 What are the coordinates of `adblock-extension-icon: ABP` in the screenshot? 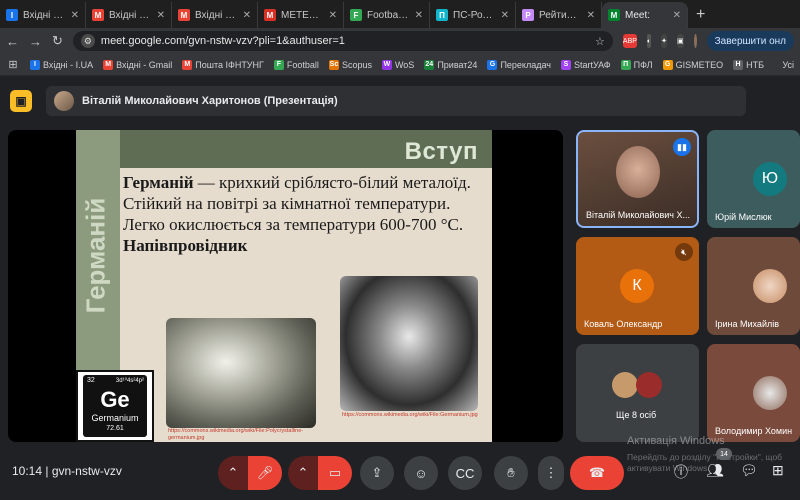 It's located at (629, 41).